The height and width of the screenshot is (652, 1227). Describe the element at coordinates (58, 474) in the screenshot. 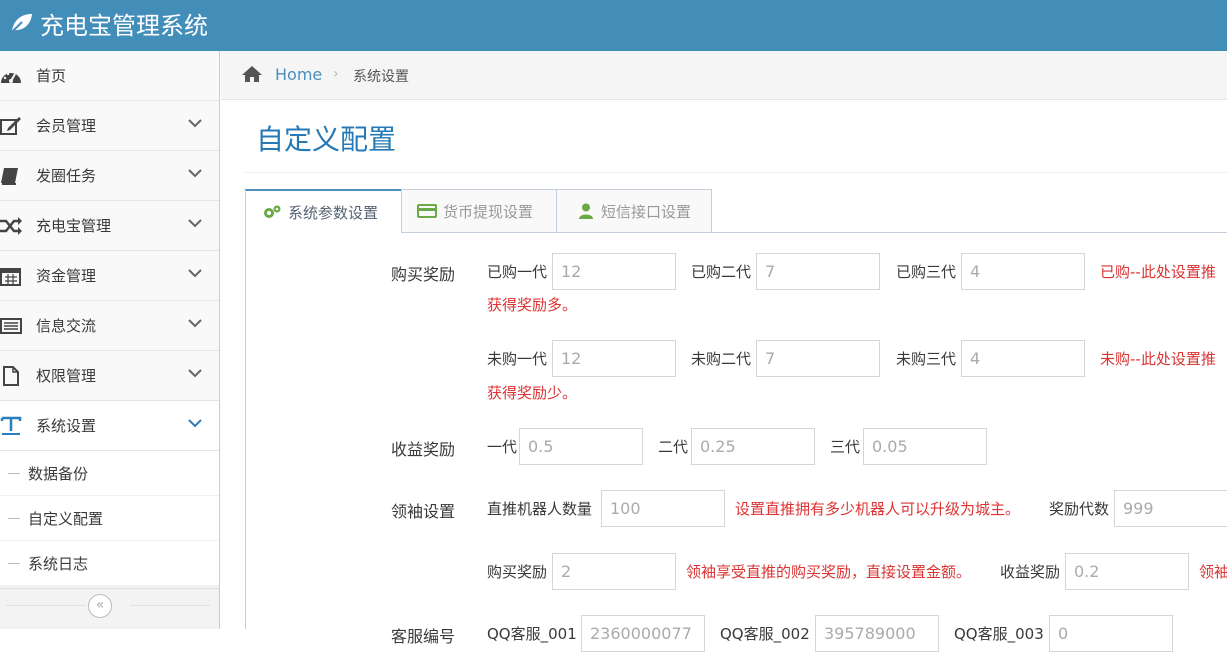

I see `submenu-item-label: 数据备份` at that location.